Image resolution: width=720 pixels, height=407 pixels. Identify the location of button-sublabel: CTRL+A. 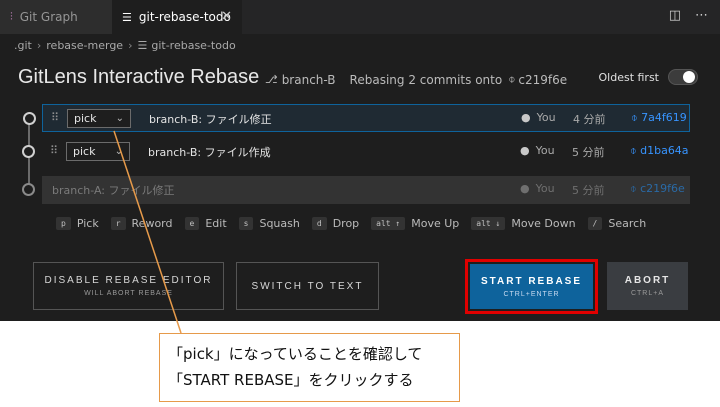
(647, 293).